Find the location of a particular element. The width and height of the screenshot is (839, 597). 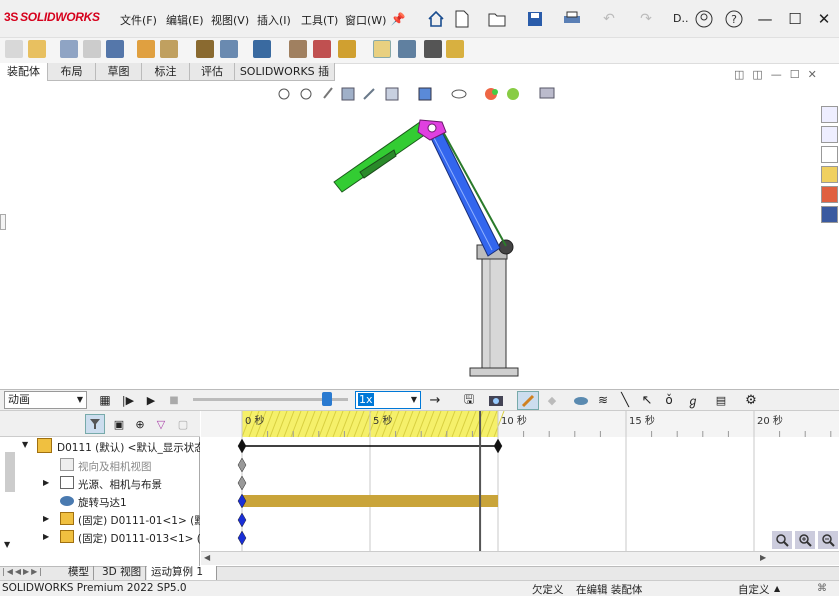

bottom-tab-3d-views: 3D 视图 is located at coordinates (122, 573).